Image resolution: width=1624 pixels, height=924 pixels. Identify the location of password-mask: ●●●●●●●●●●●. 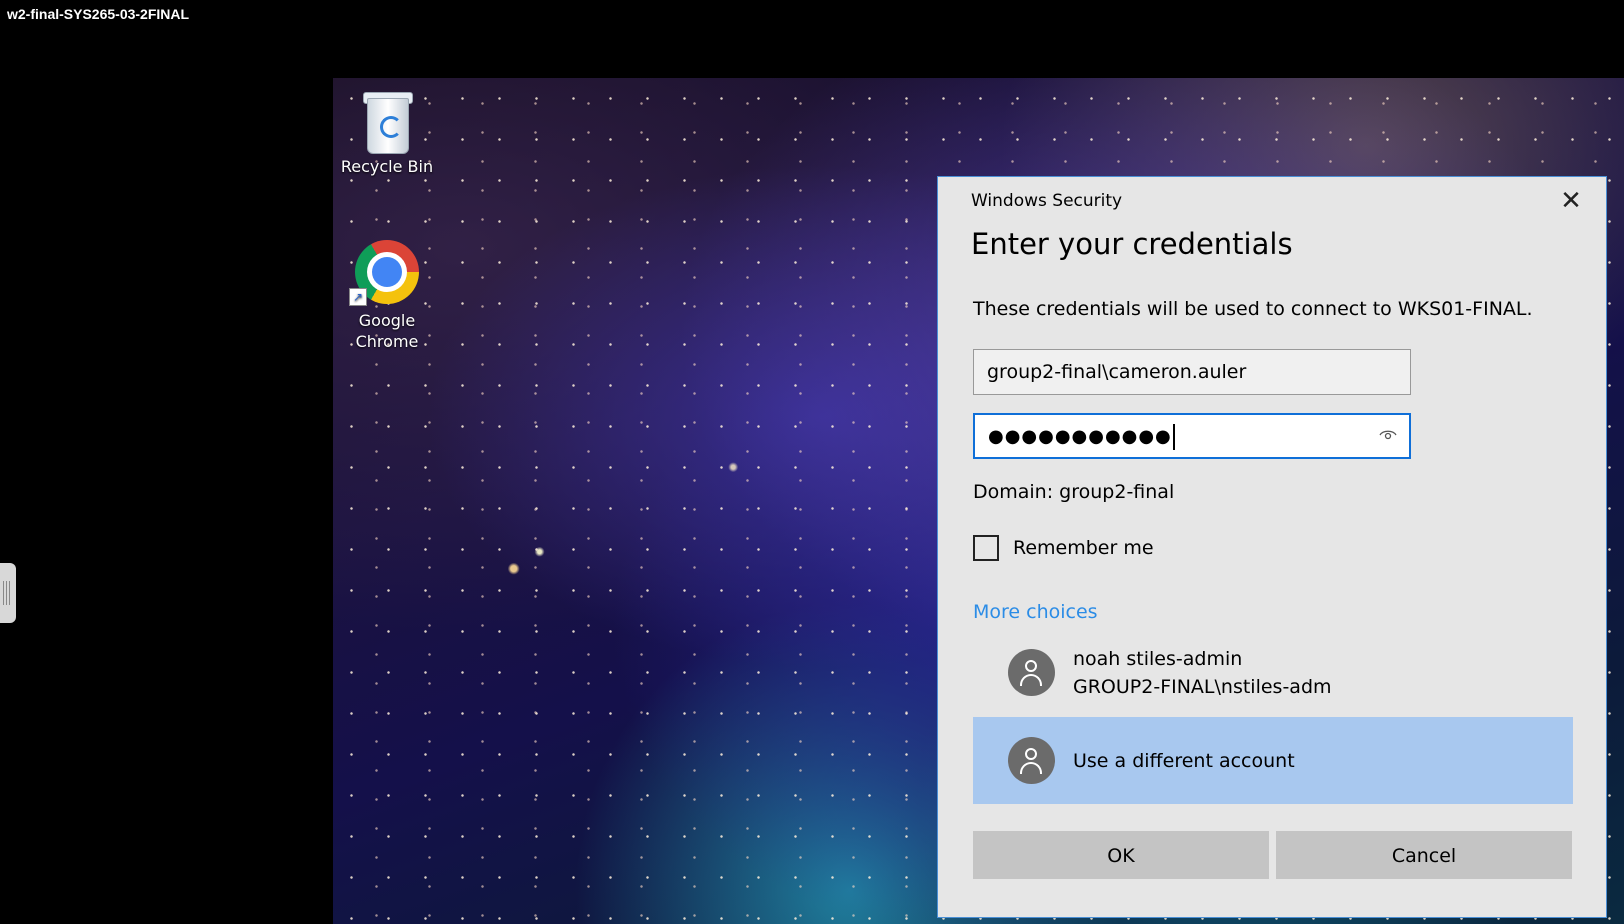
(1080, 436).